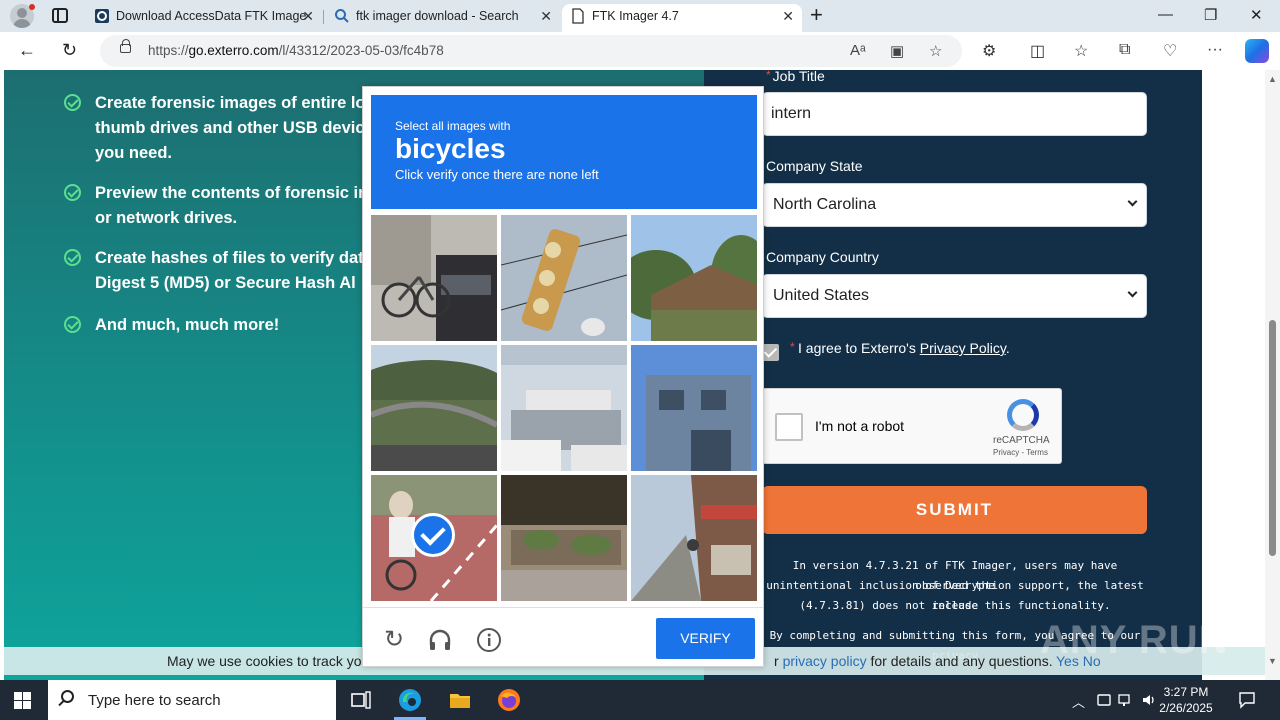 The image size is (1280, 720). I want to click on taskbar-search: Type here to search, so click(192, 700).